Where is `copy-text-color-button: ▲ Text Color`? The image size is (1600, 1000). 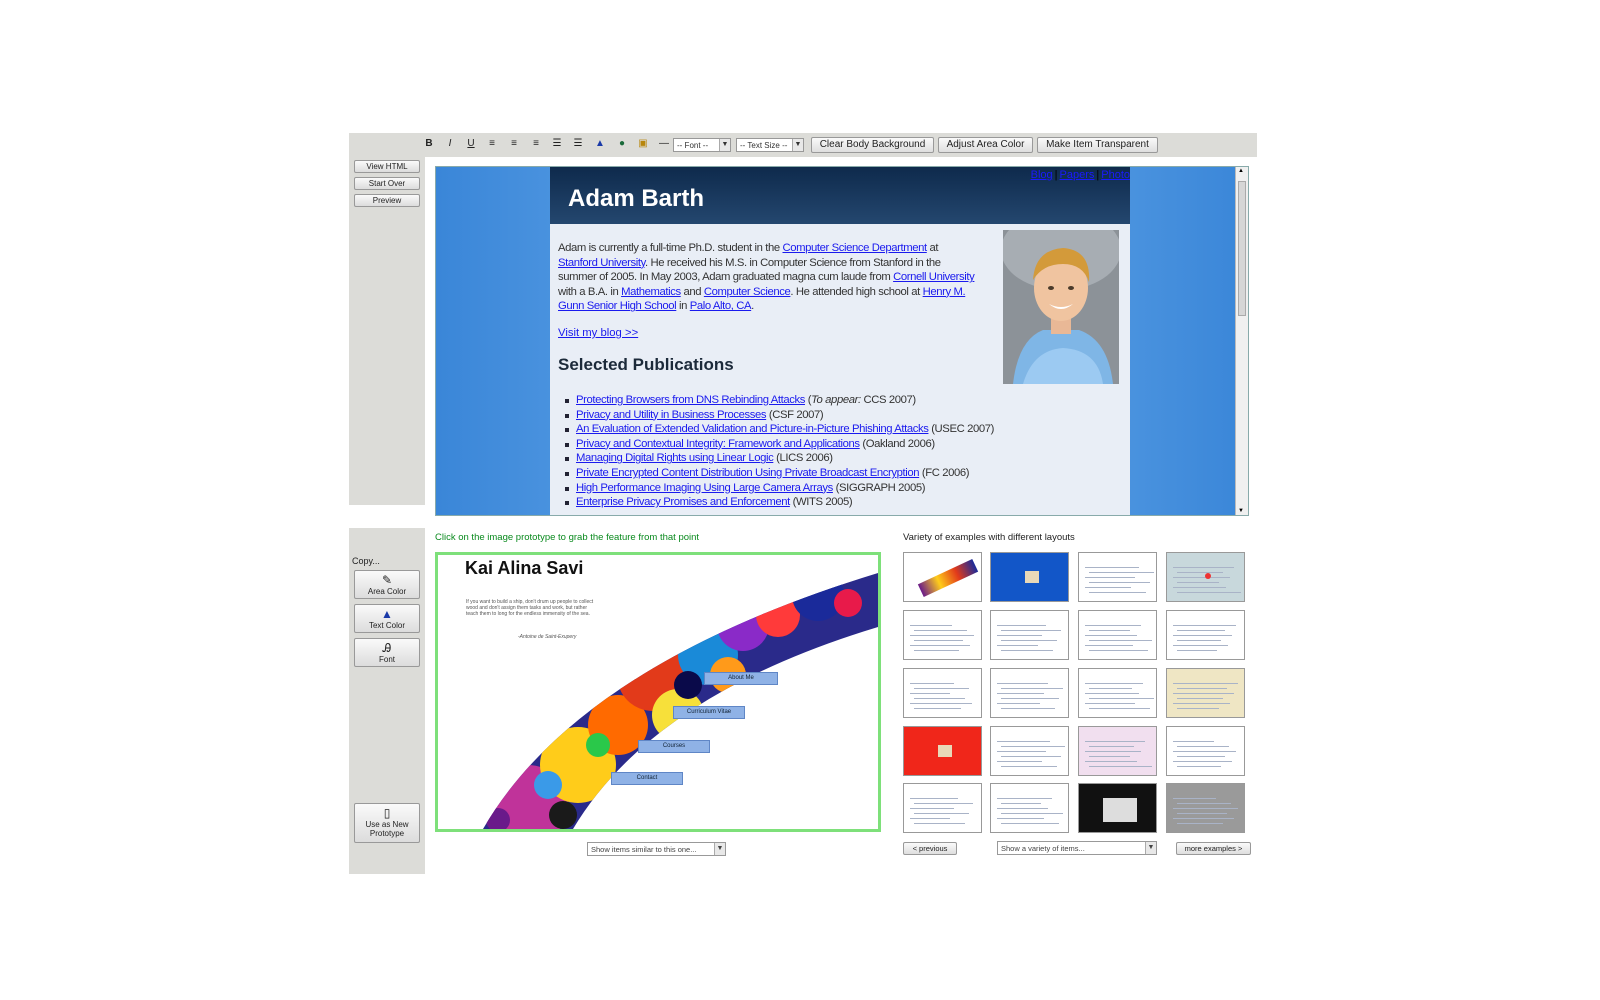
copy-text-color-button: ▲ Text Color is located at coordinates (387, 618).